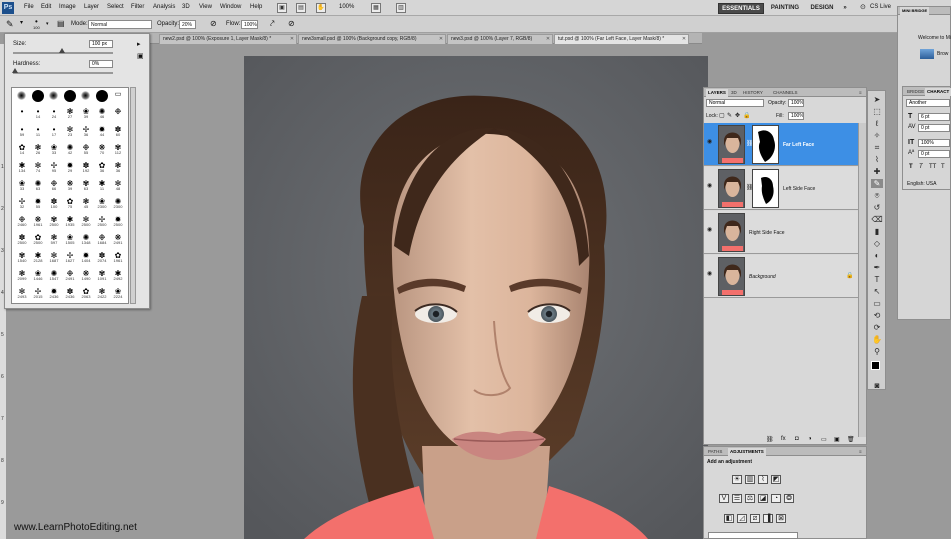  I want to click on small-caps-button: T, so click(943, 167).